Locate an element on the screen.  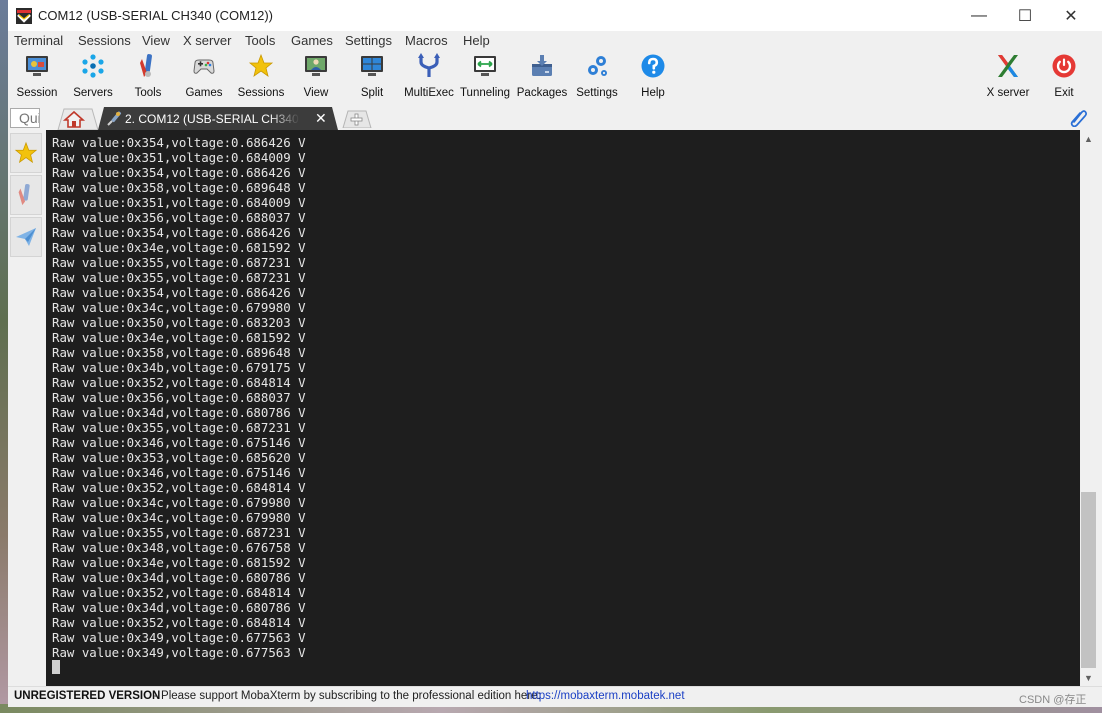
x-server-label: X server is located at coordinates (1008, 93).